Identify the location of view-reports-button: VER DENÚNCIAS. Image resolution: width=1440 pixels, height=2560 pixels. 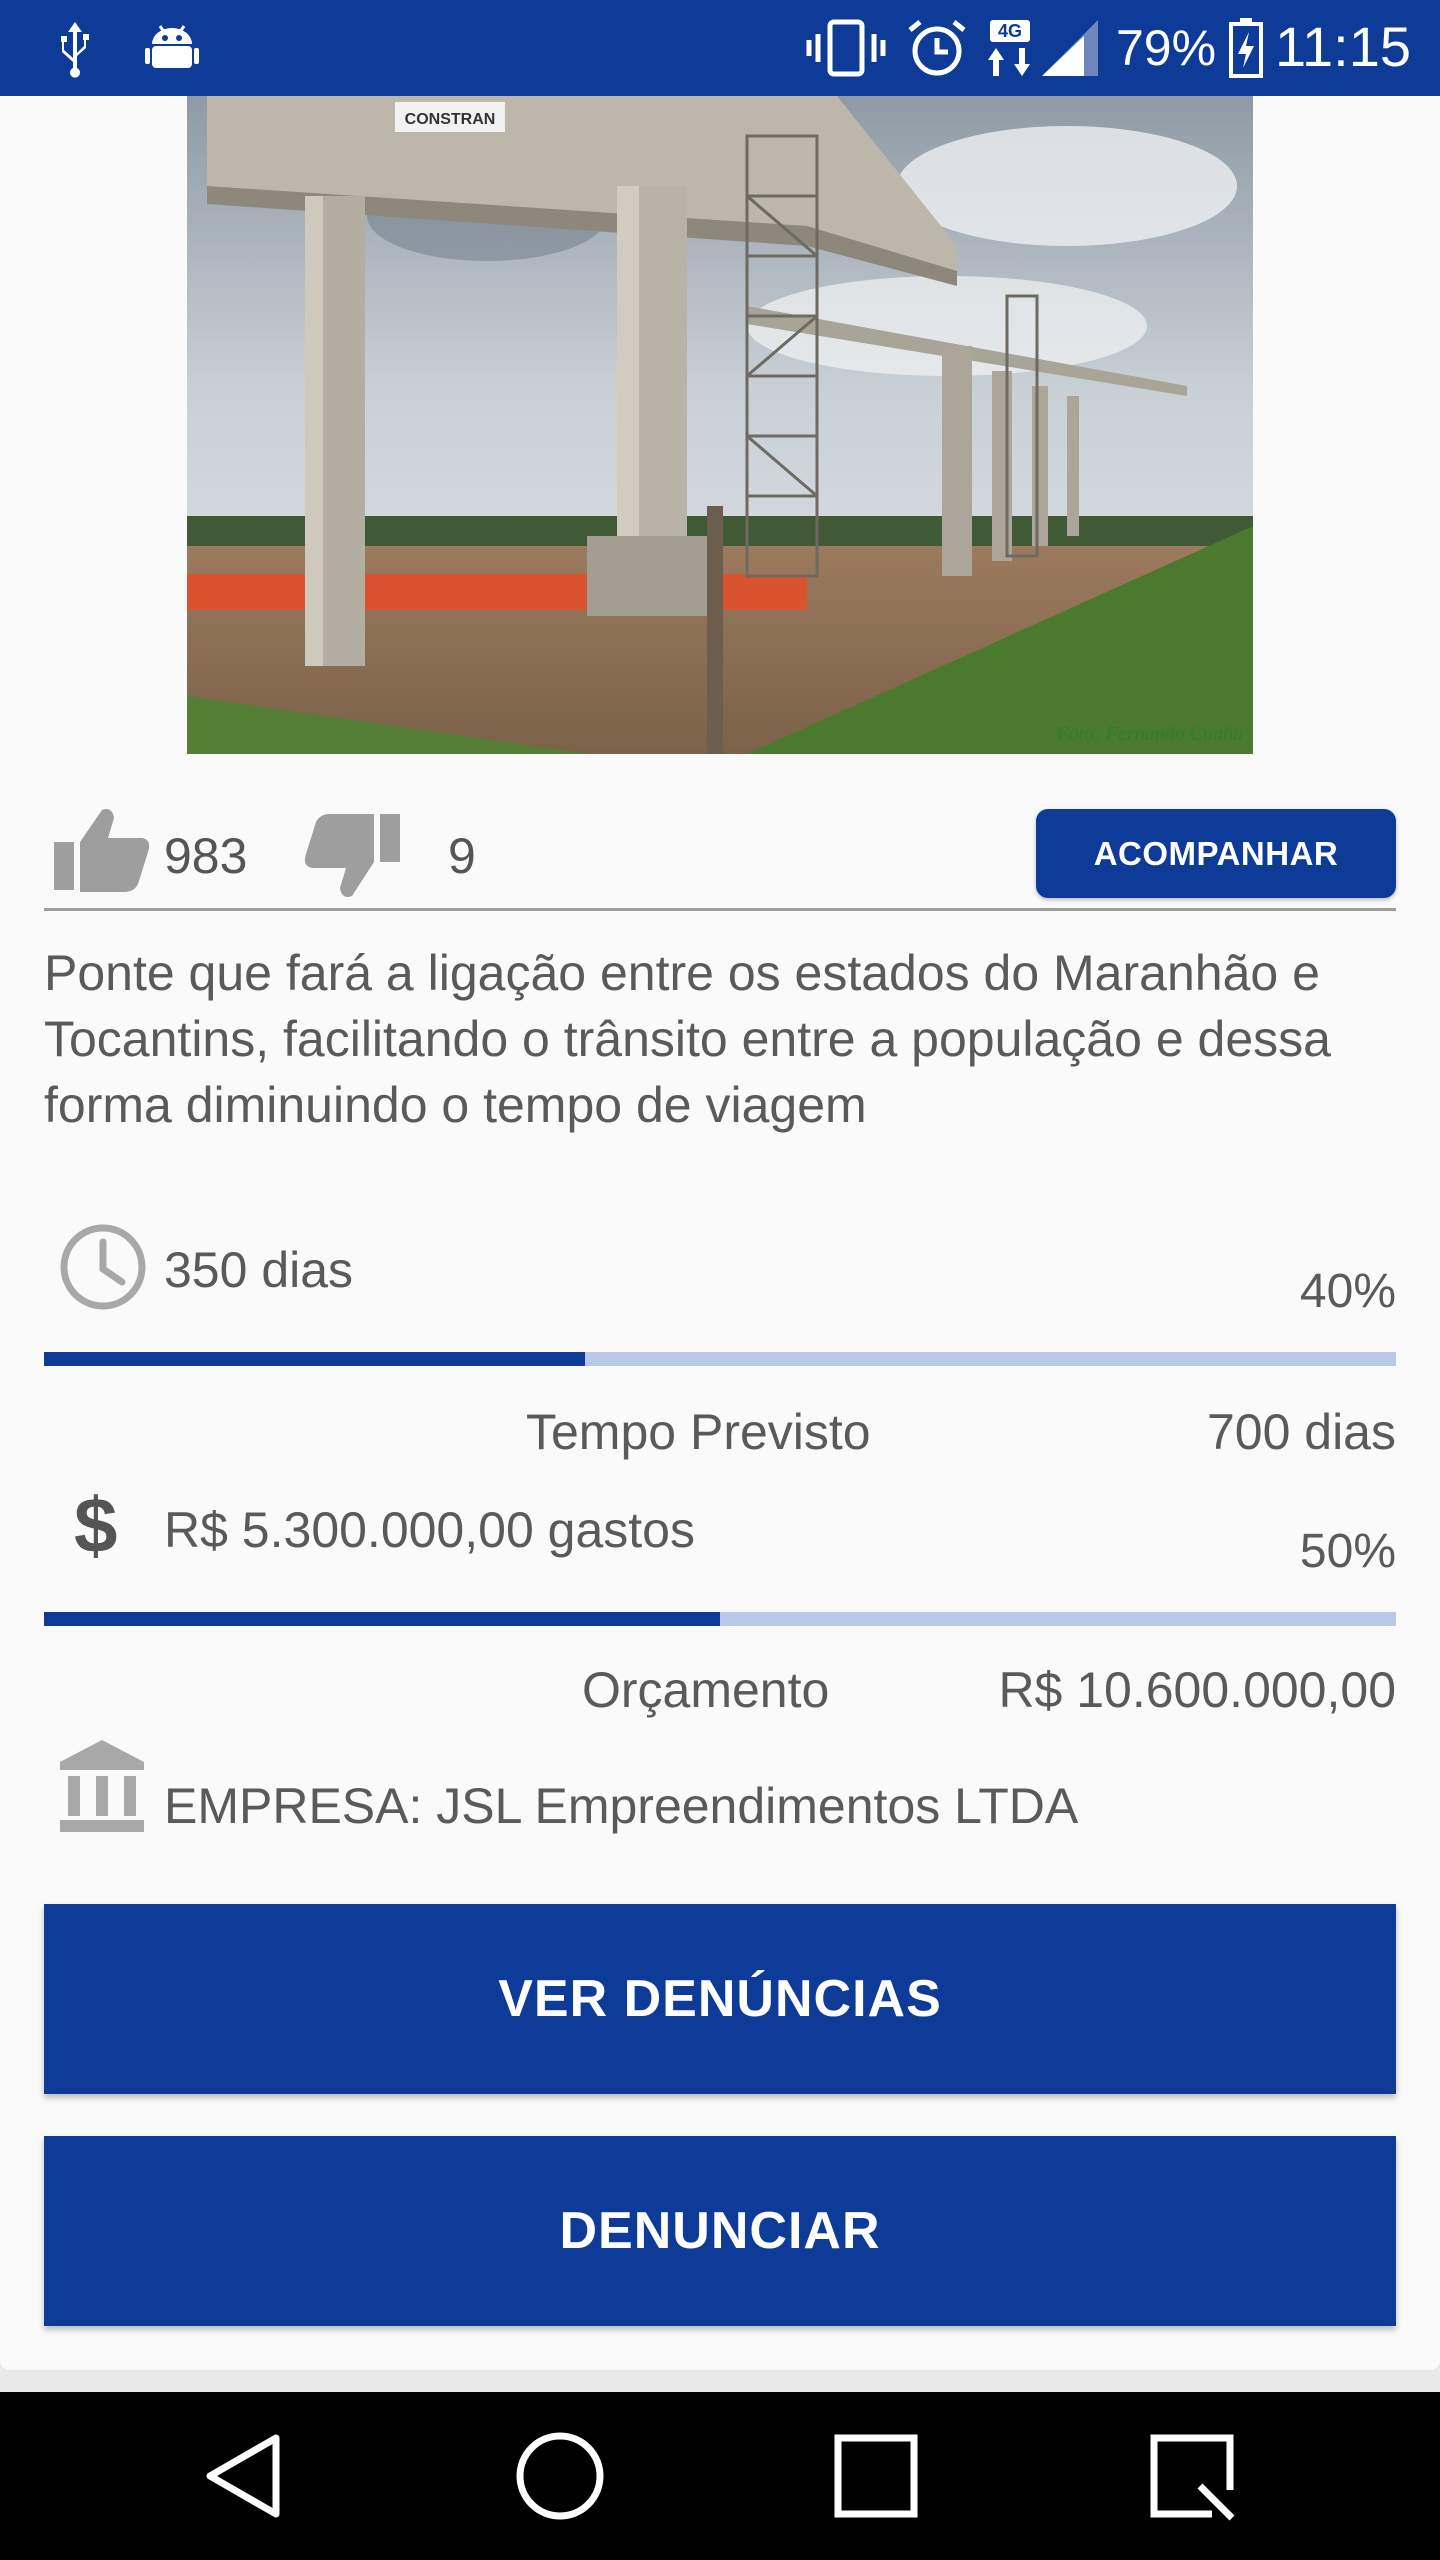
(720, 1999).